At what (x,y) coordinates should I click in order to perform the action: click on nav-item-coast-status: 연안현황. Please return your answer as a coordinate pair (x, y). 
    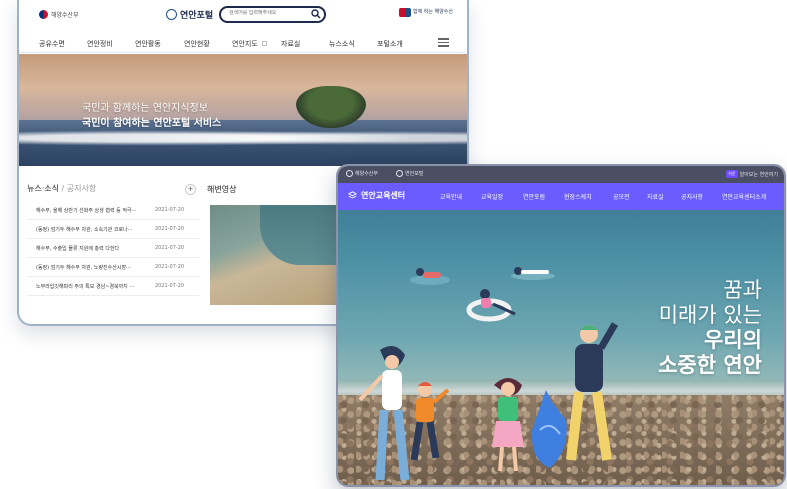
    Looking at the image, I should click on (197, 44).